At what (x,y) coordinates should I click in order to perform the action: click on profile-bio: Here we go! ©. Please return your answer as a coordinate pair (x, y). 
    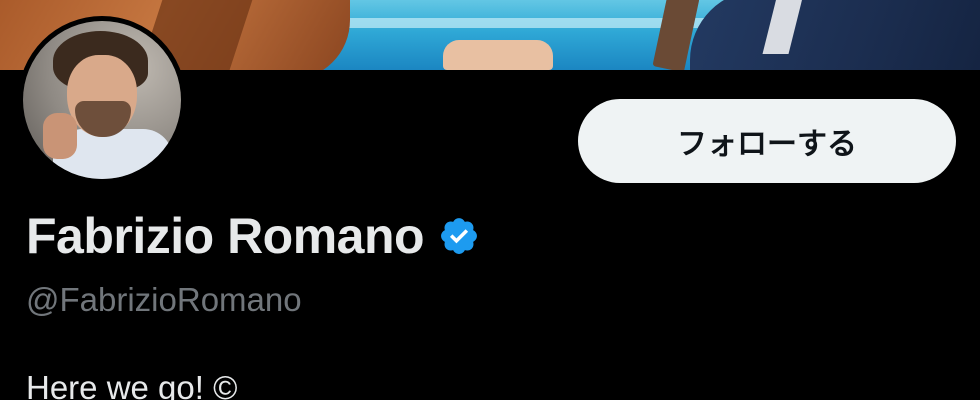
    Looking at the image, I should click on (132, 384).